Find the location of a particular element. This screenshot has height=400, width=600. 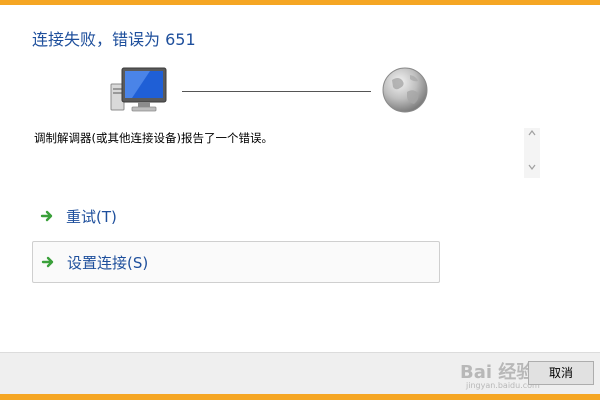

dialog-footer: Bai 经验 jingyan.baidu.com 取消 is located at coordinates (300, 373).